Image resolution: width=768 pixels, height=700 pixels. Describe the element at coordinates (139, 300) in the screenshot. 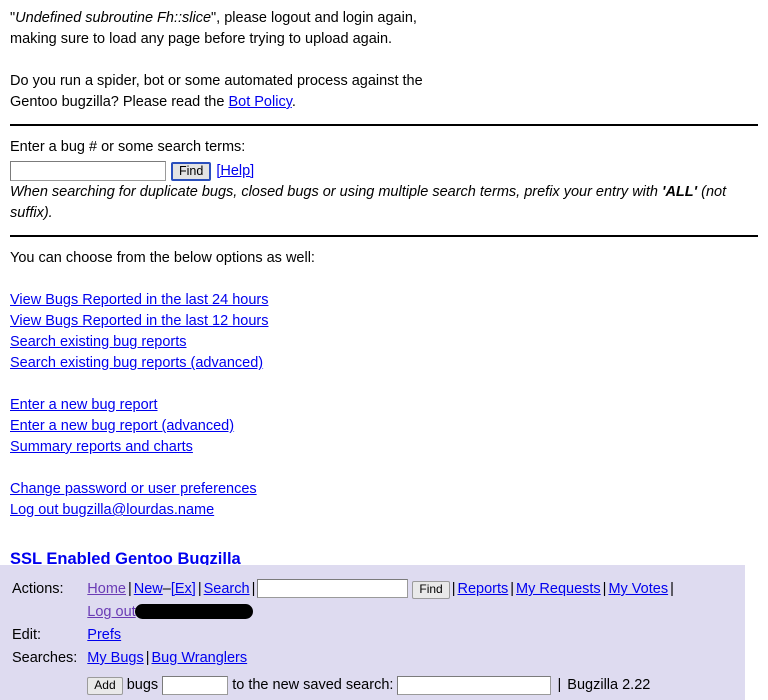

I see `link-view-bugs-24h: View Bugs Reported in the last 24 hours` at that location.